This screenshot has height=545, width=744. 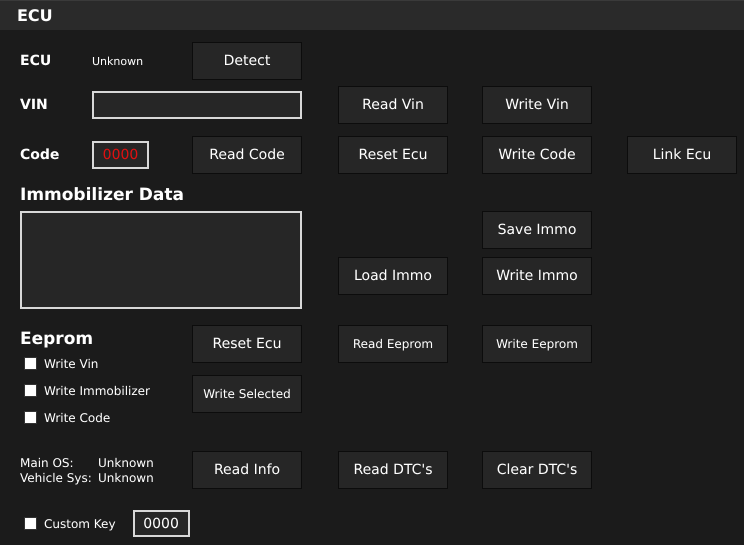 I want to click on action-button: Read Code, so click(x=247, y=155).